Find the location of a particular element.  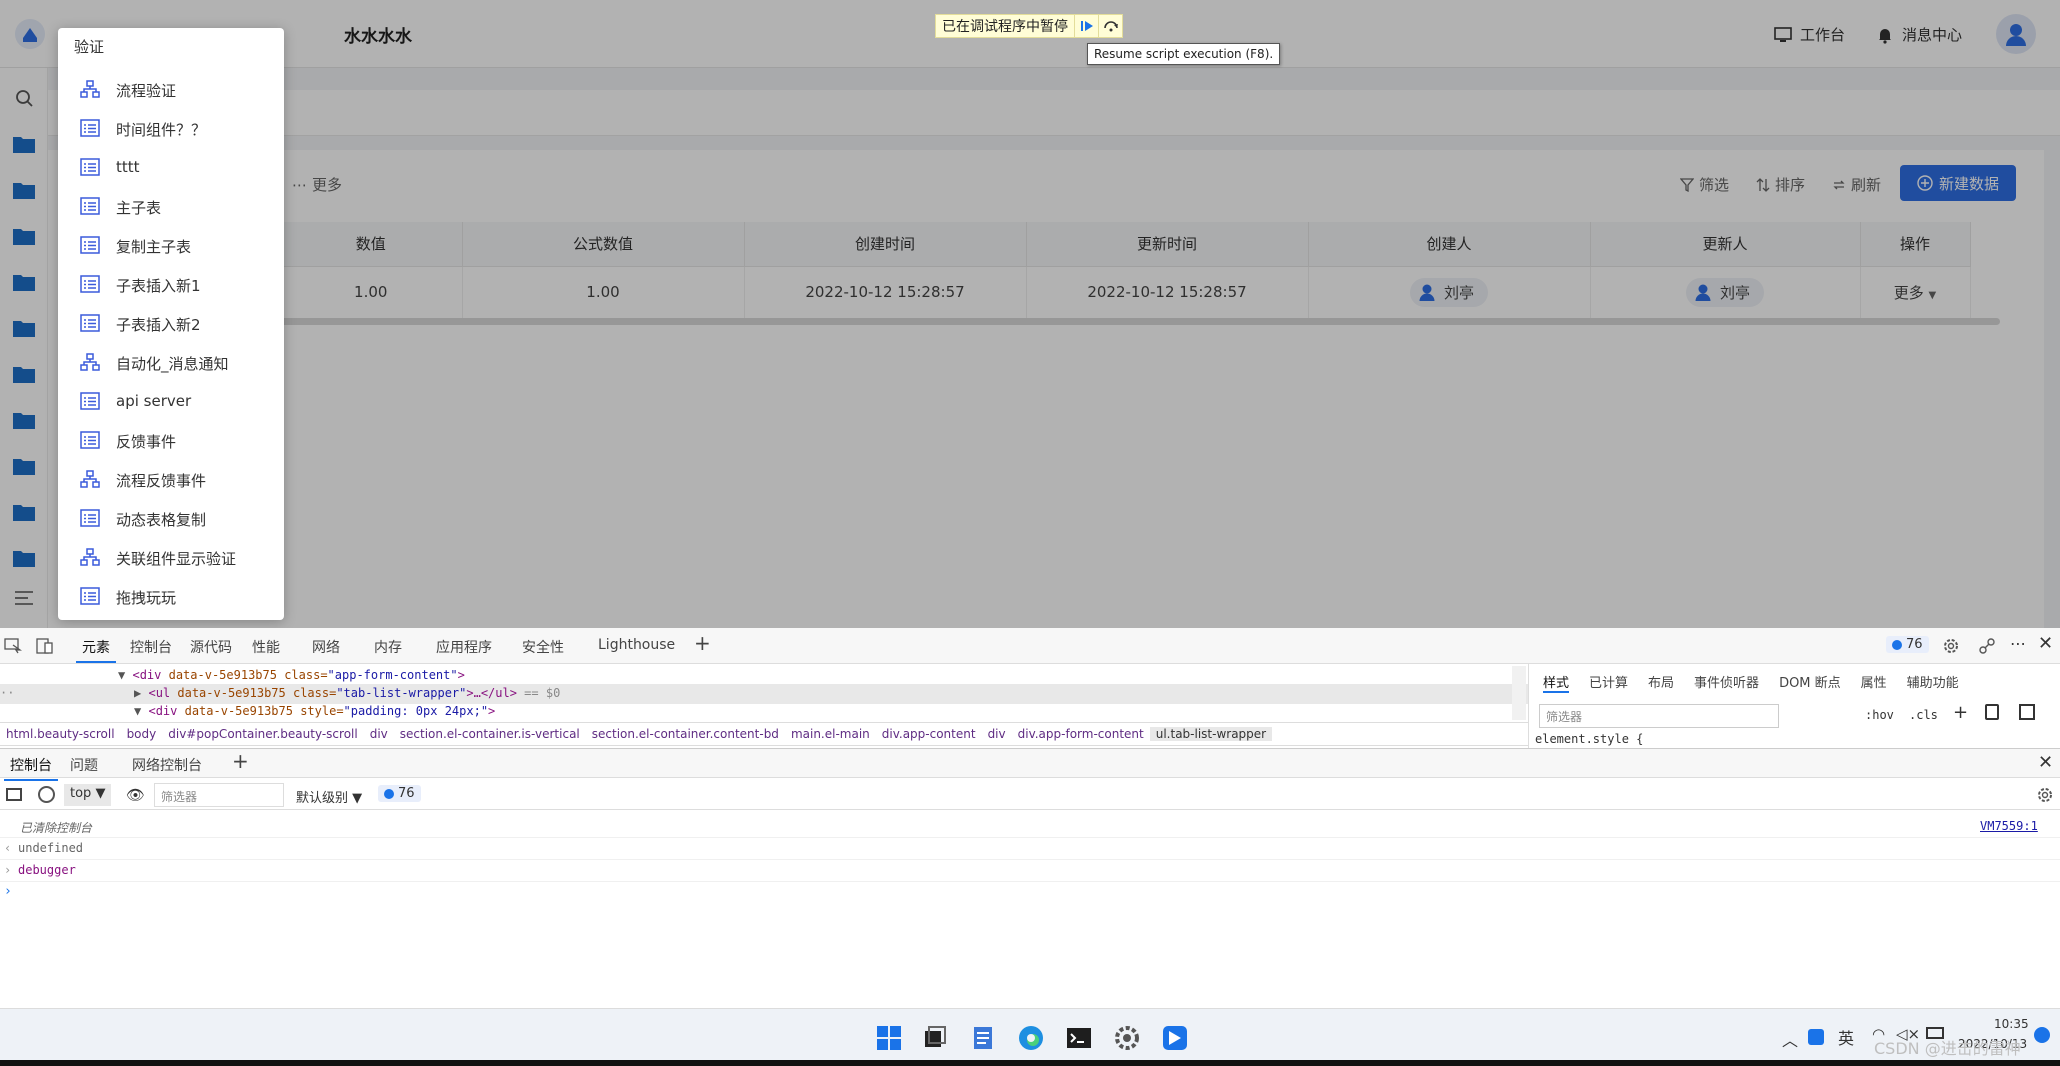

connect-device-icon is located at coordinates (1987, 646).